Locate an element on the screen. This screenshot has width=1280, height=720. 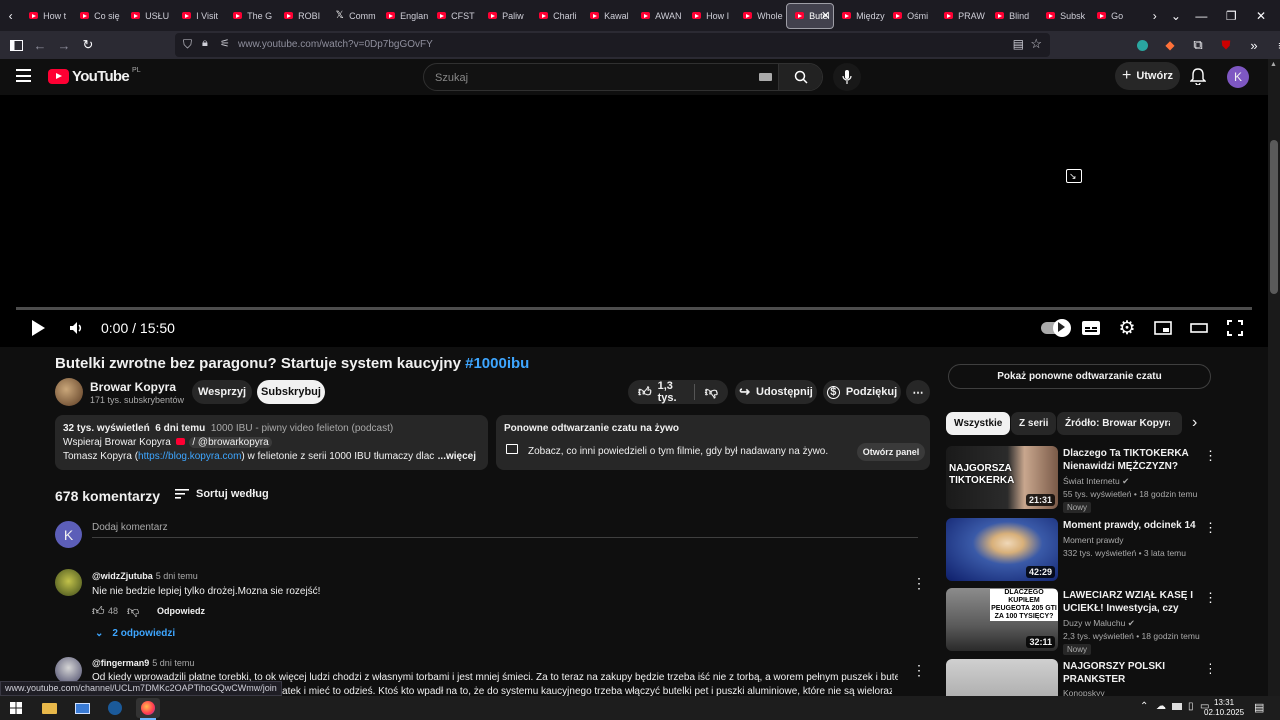
tab-scroll-left-icon: ‹ is located at coordinates (10, 16).